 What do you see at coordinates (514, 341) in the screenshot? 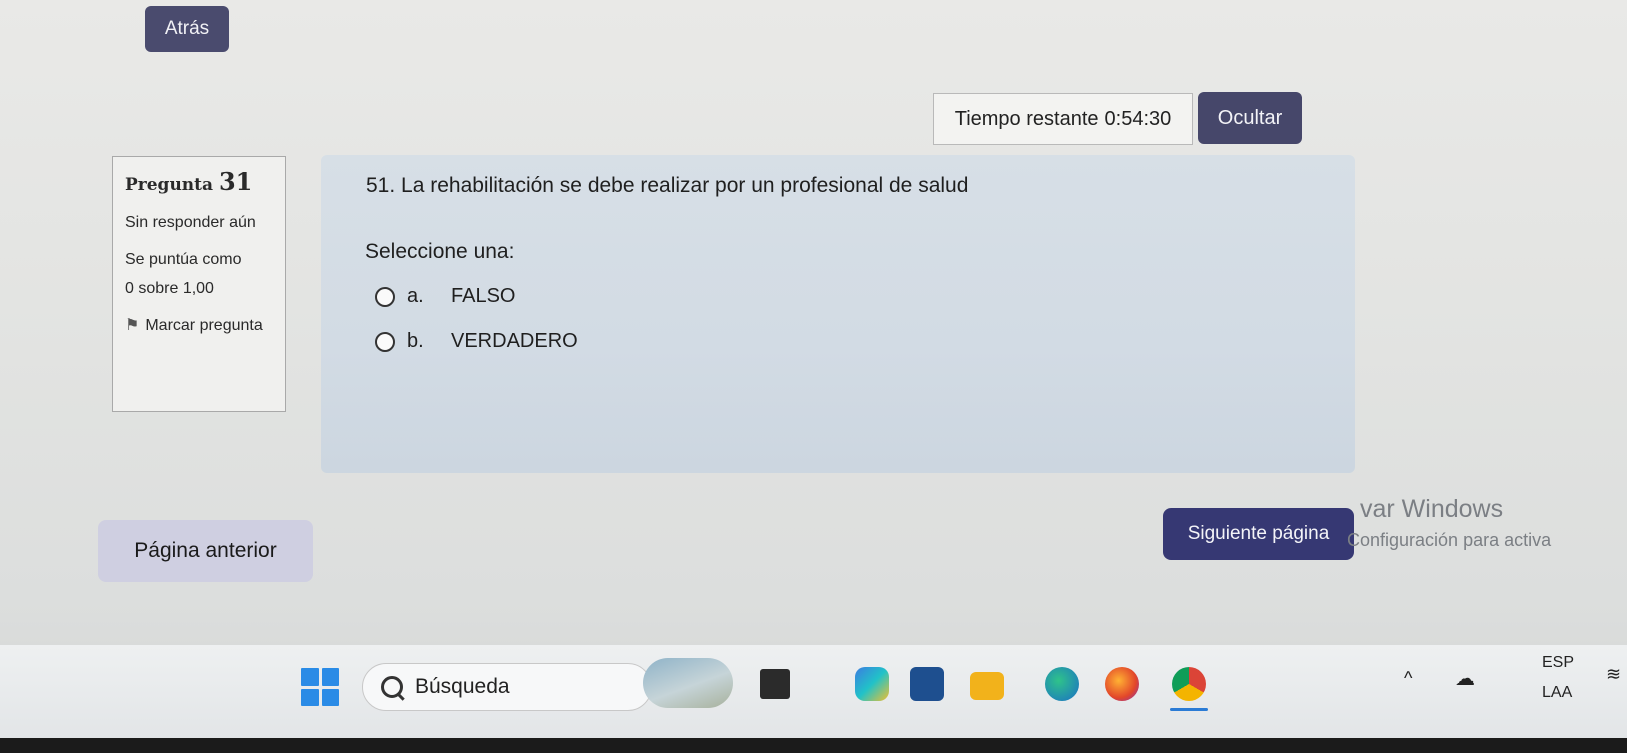
I see `option-text: VERDADERO` at bounding box center [514, 341].